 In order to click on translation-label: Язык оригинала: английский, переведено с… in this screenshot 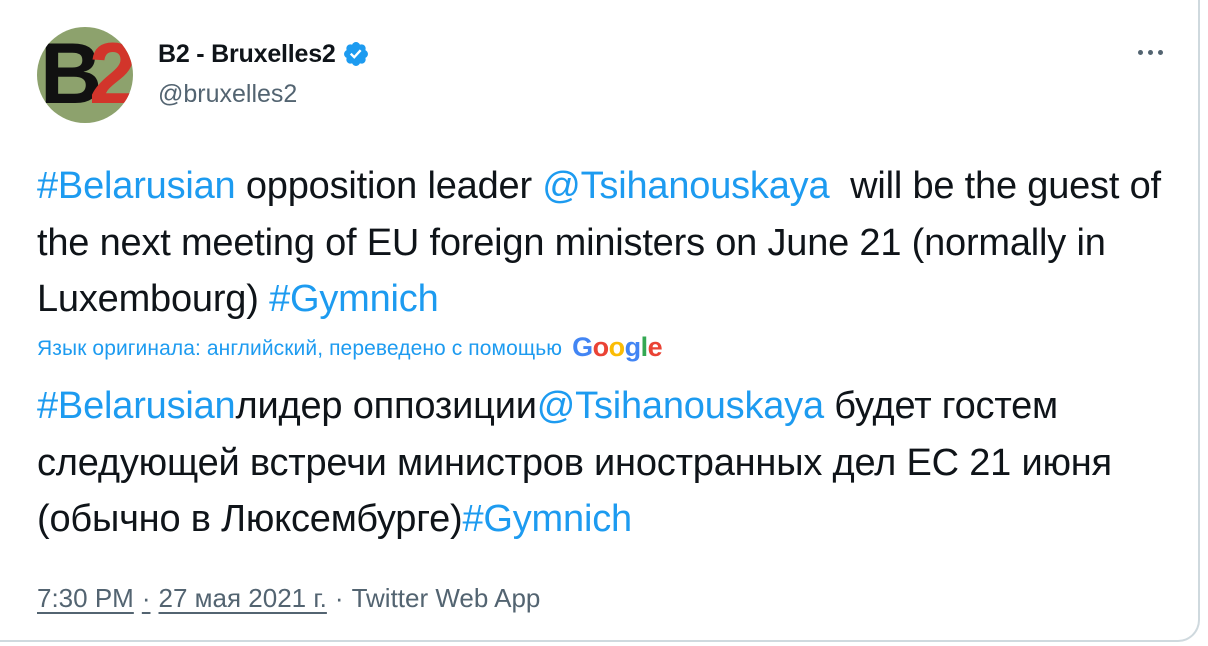, I will do `click(299, 349)`.